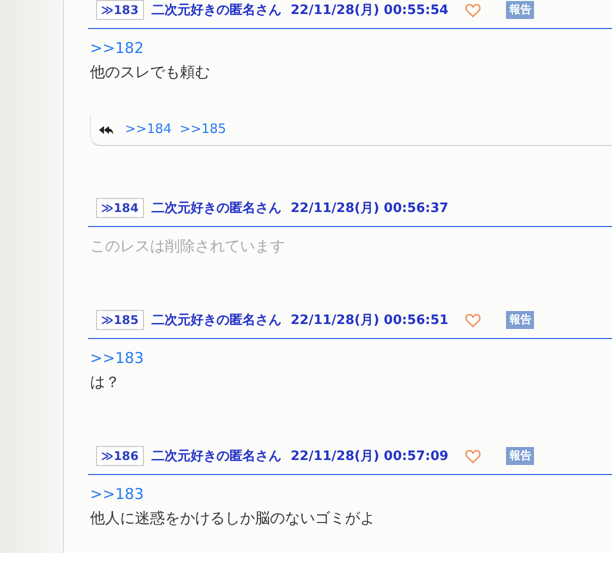 The width and height of the screenshot is (612, 562). What do you see at coordinates (106, 130) in the screenshot?
I see `reply-all-icon` at bounding box center [106, 130].